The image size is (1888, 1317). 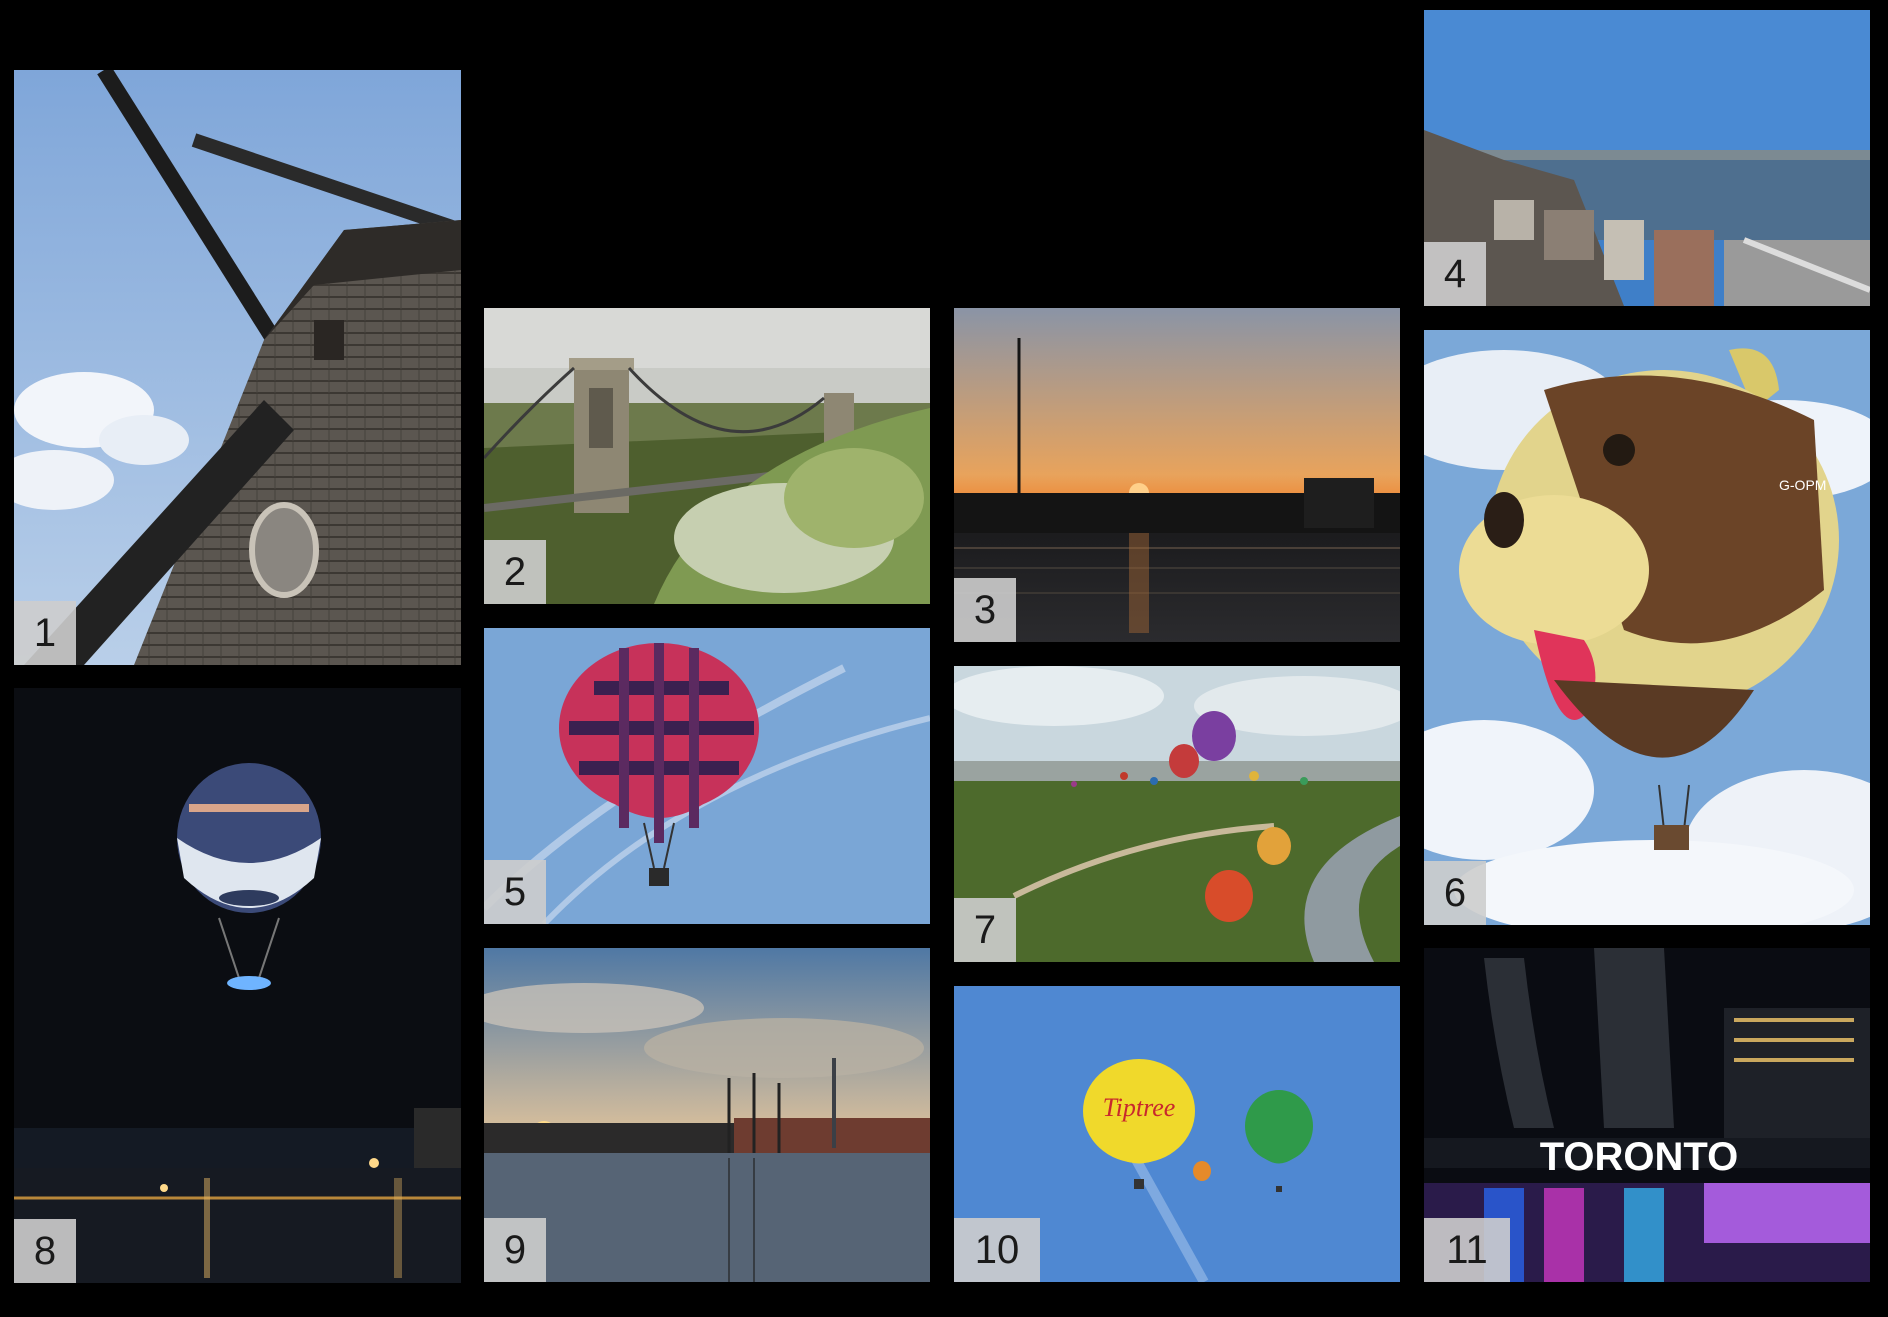 What do you see at coordinates (985, 930) in the screenshot?
I see `photo-number-7: 7` at bounding box center [985, 930].